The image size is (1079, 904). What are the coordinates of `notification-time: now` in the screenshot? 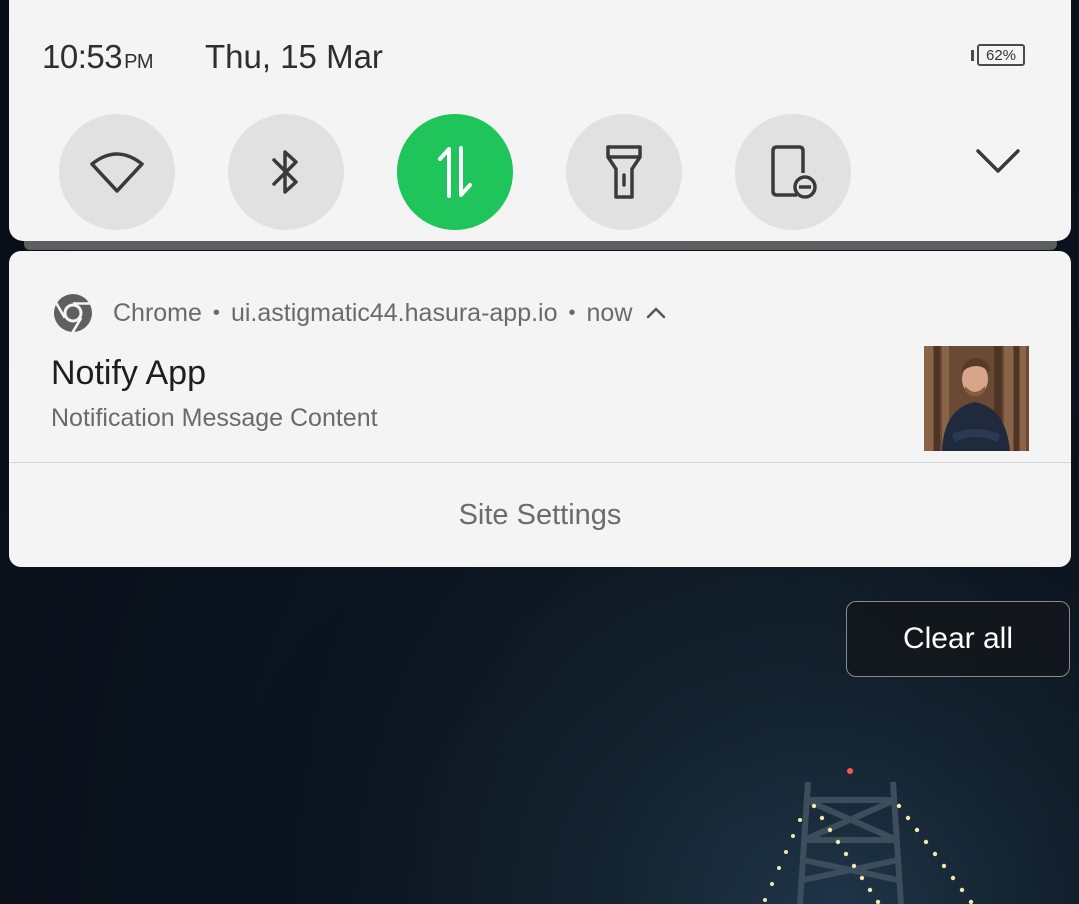 It's located at (609, 312).